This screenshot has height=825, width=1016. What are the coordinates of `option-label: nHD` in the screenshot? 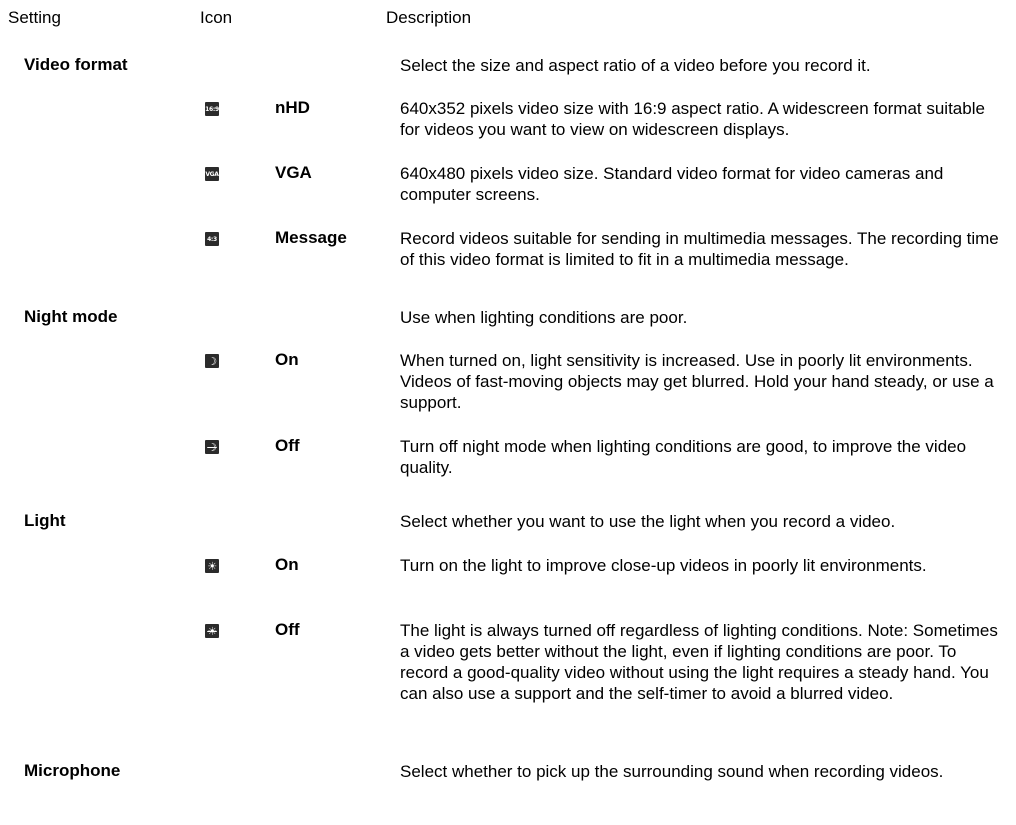 It's located at (292, 107).